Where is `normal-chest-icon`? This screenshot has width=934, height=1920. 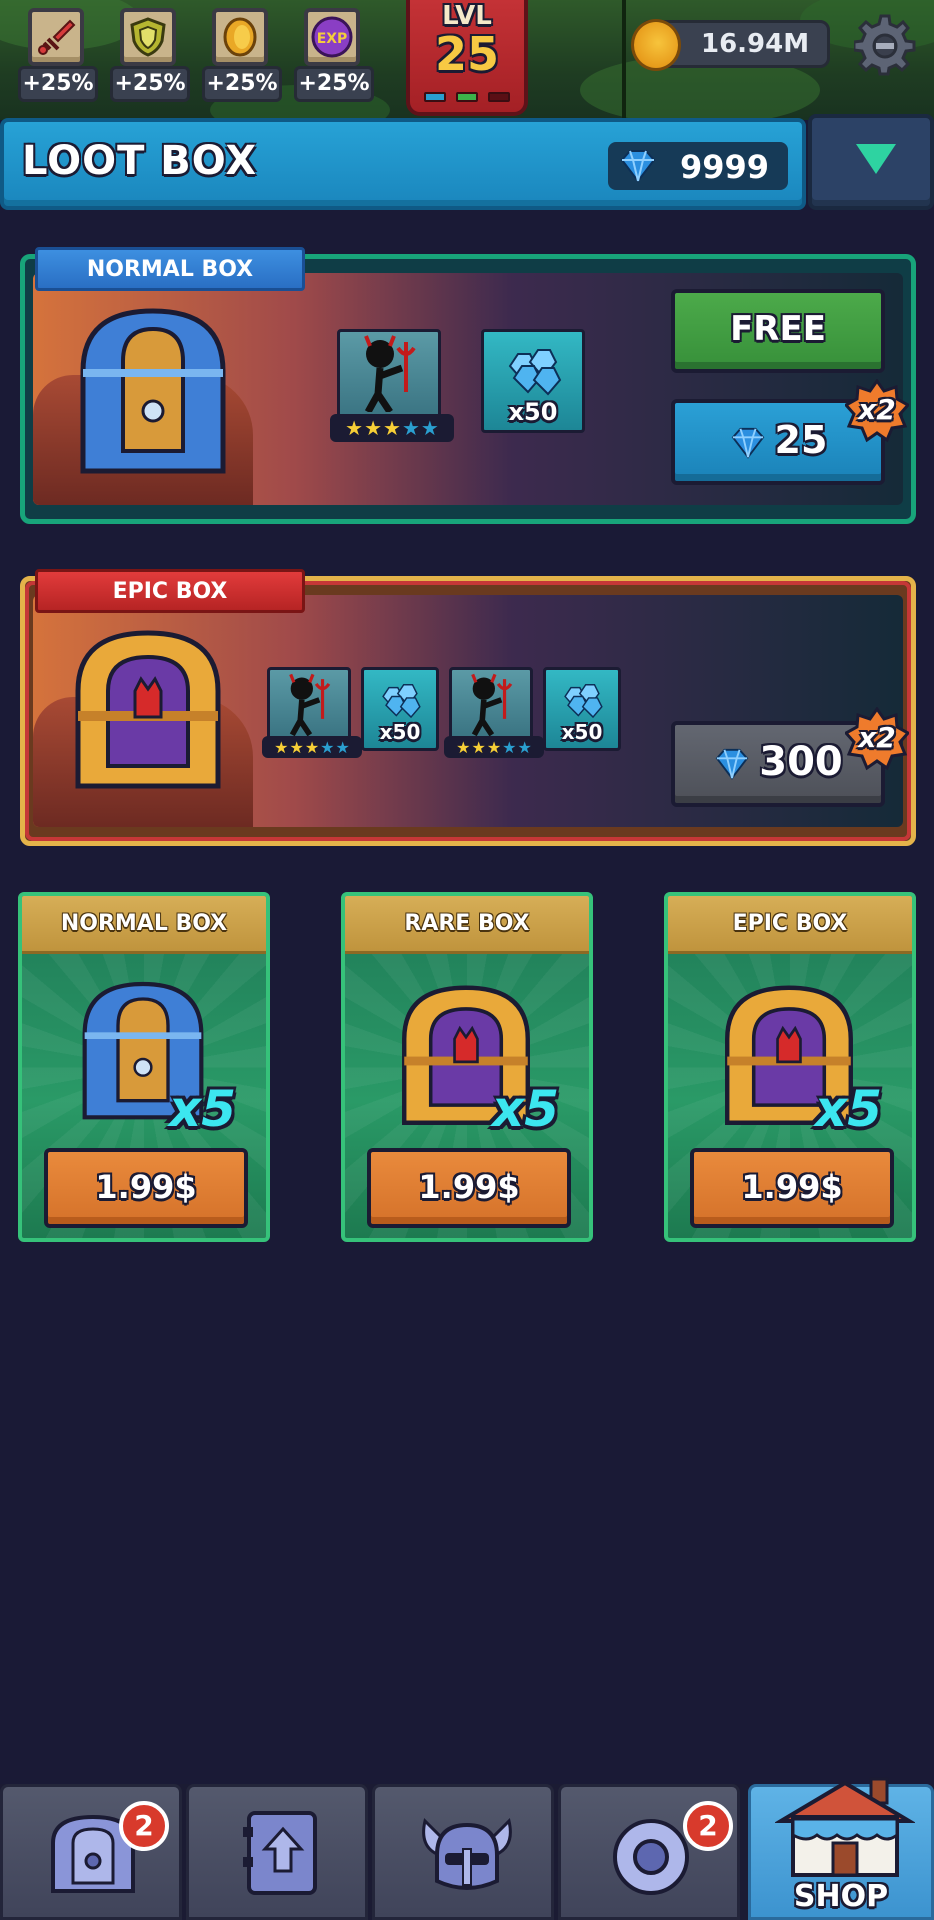 normal-chest-icon is located at coordinates (153, 391).